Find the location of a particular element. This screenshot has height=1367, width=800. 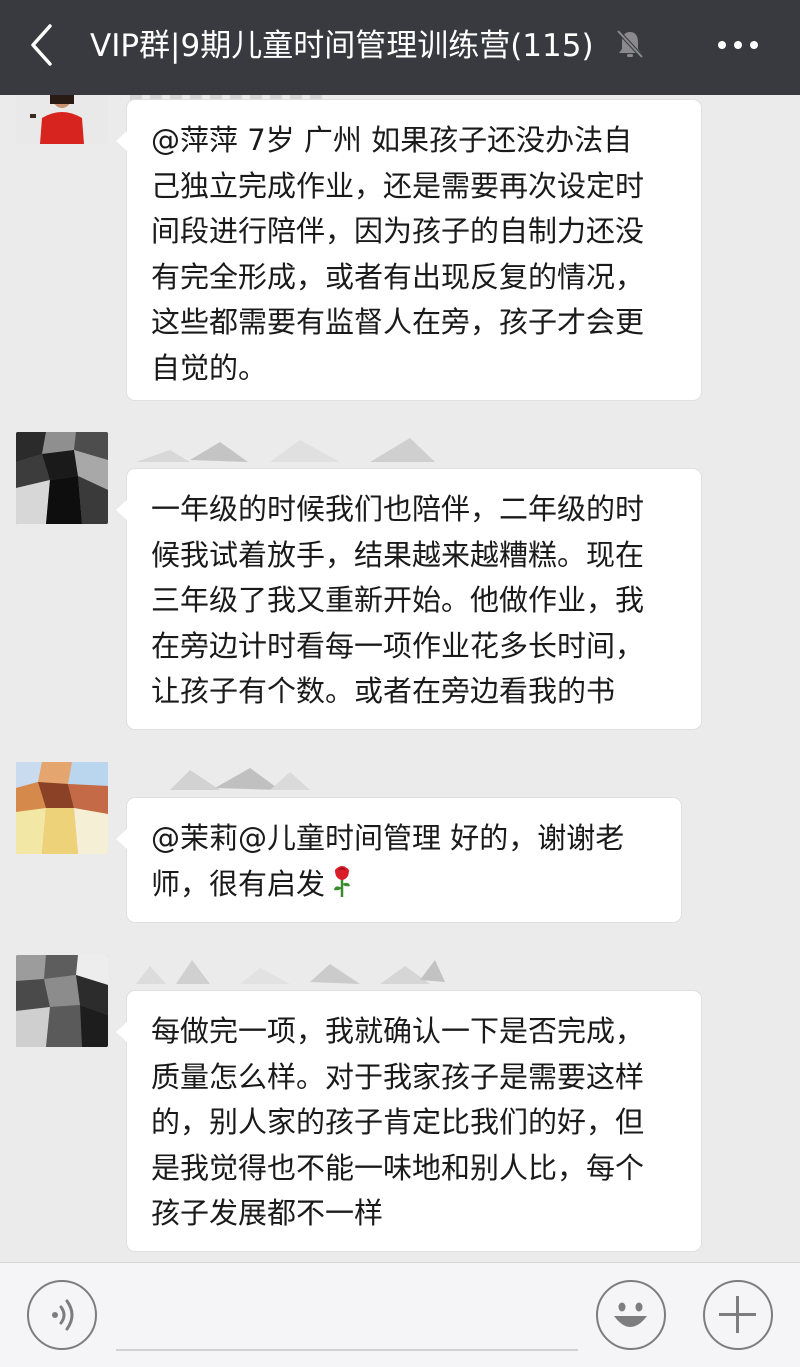

message-line: 有完全形成，或者有出现反复的情况， is located at coordinates (398, 276).